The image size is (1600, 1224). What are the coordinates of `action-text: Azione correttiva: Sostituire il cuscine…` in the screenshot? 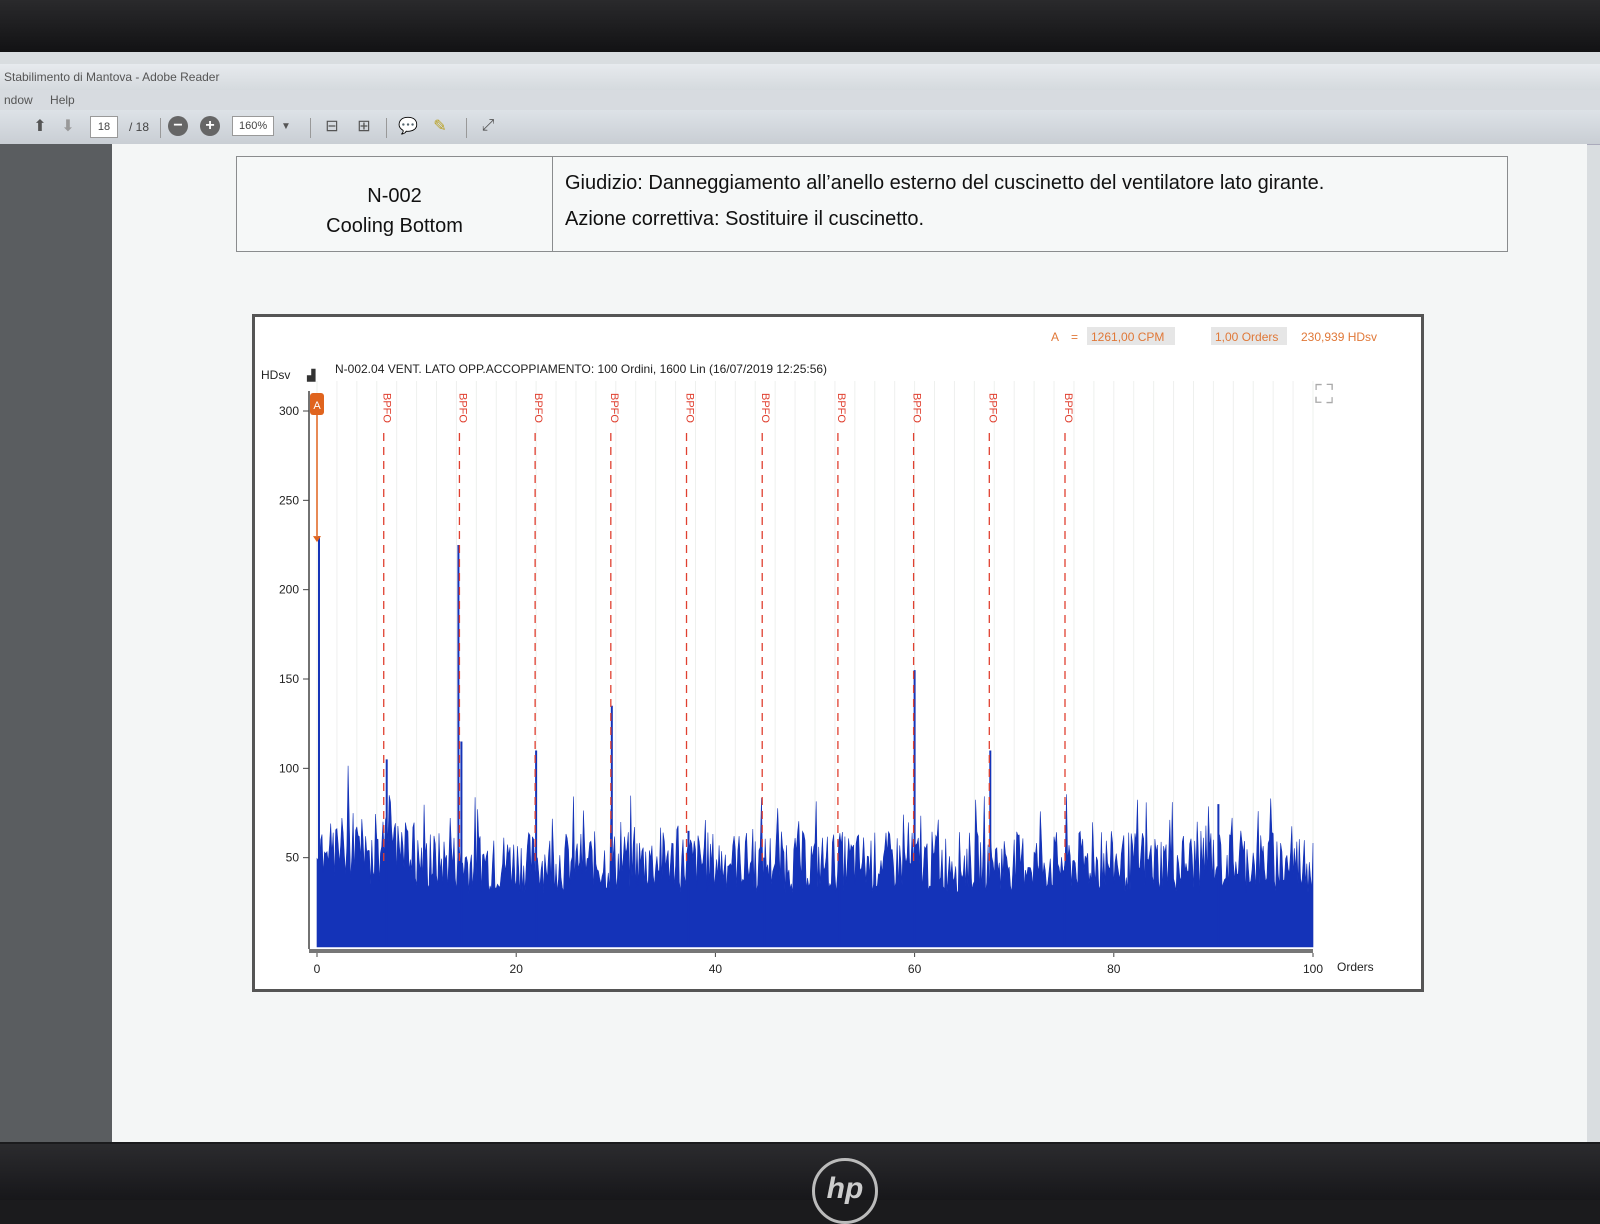 It's located at (745, 219).